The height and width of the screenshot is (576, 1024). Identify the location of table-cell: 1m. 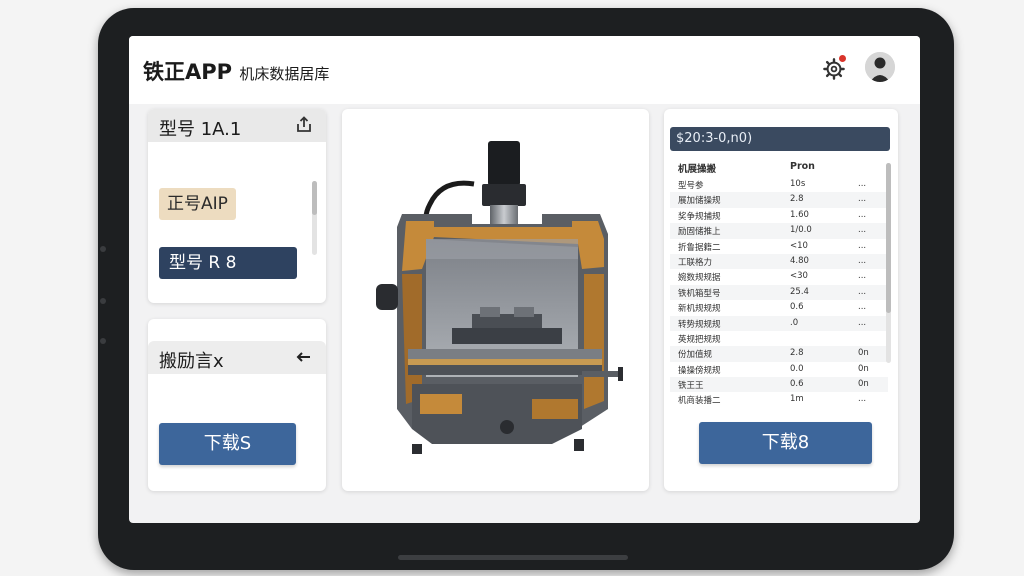
(797, 399).